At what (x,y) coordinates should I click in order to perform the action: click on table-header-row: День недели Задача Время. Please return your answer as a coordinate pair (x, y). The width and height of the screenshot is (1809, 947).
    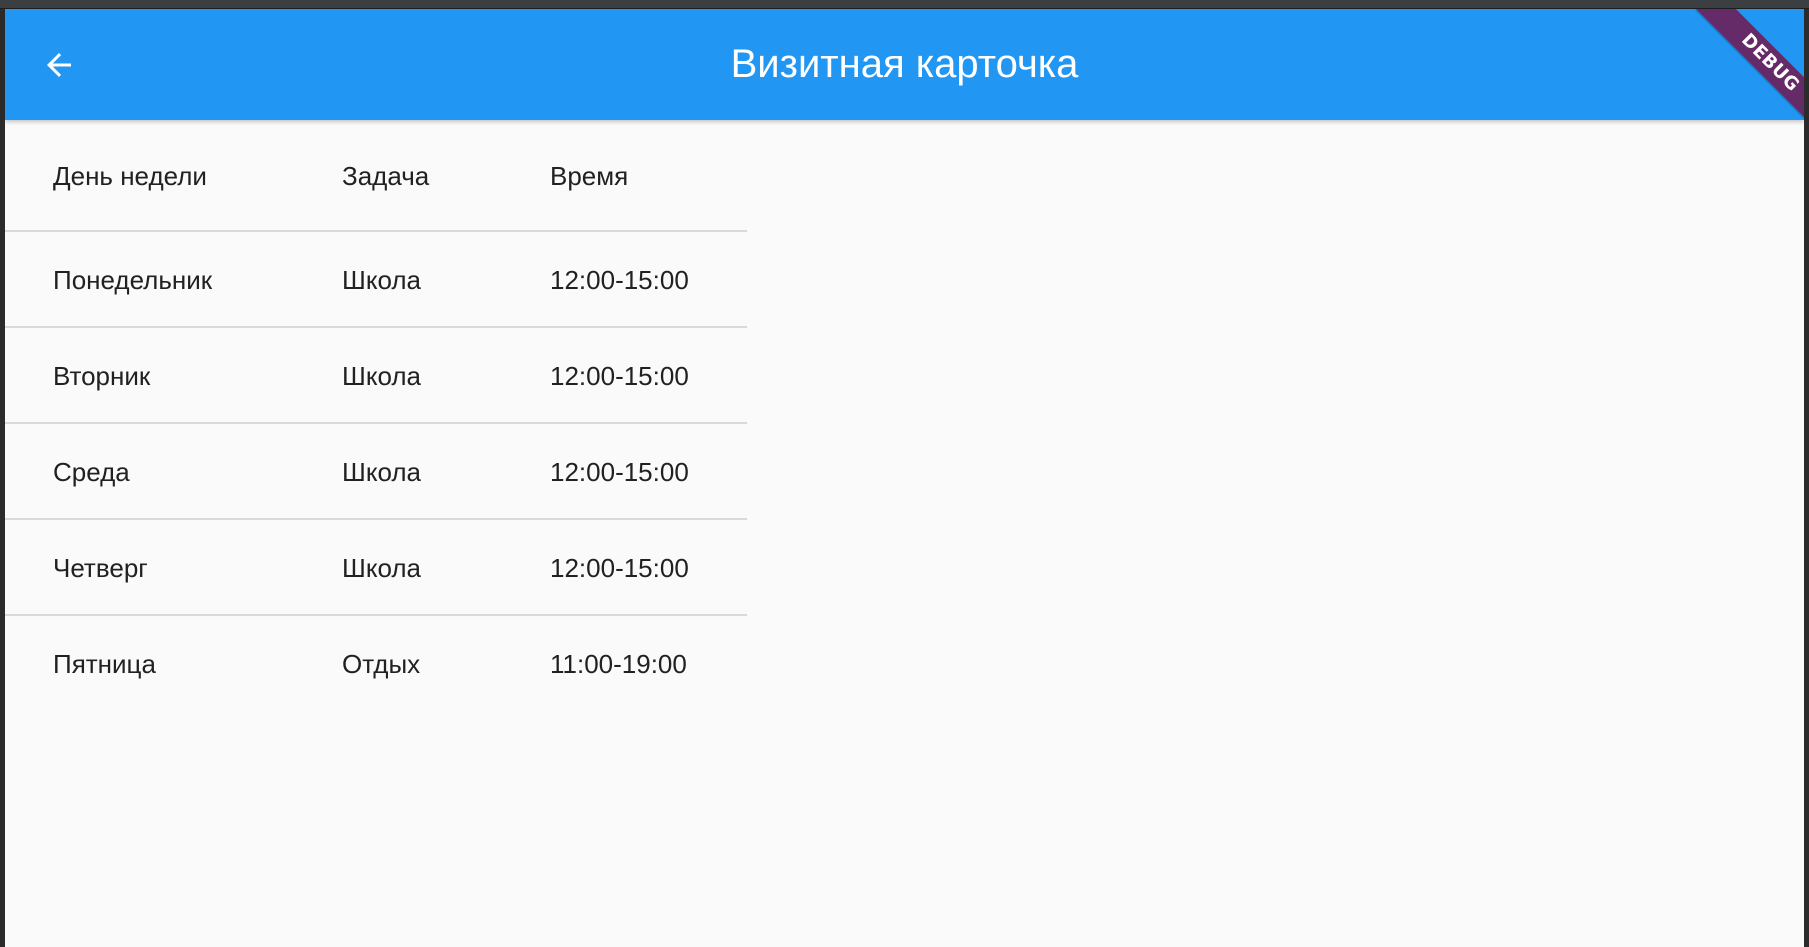
    Looking at the image, I should click on (376, 176).